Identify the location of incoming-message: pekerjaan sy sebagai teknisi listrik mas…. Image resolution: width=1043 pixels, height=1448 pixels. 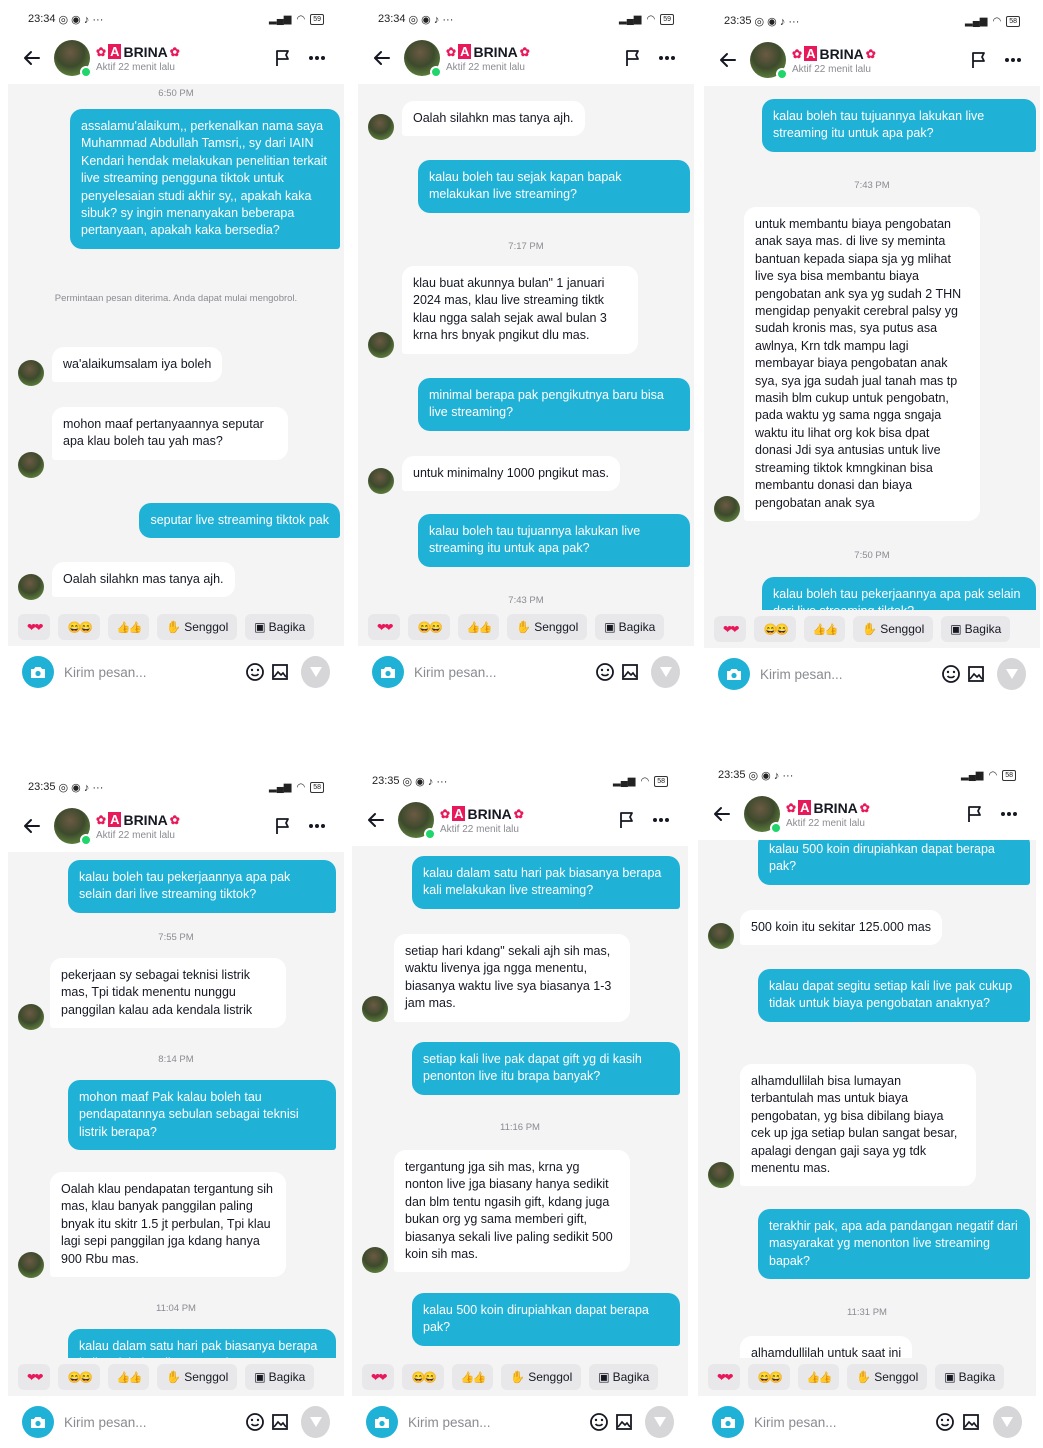
(168, 993).